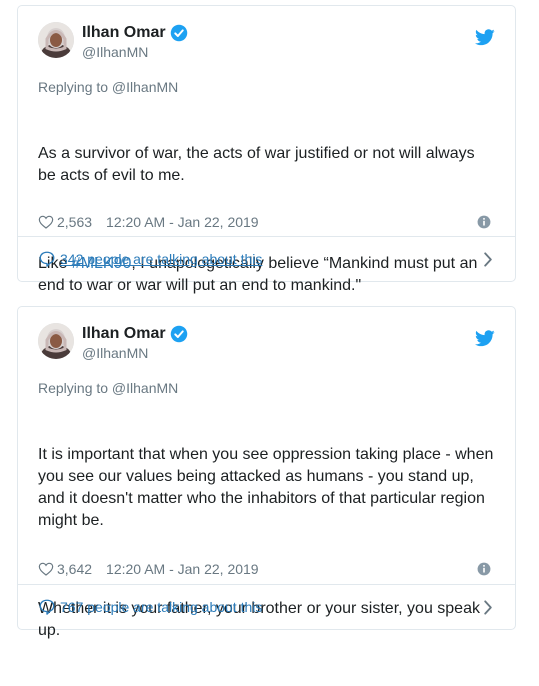 This screenshot has width=539, height=686. I want to click on talking-link: 767 people are talking about this, so click(161, 607).